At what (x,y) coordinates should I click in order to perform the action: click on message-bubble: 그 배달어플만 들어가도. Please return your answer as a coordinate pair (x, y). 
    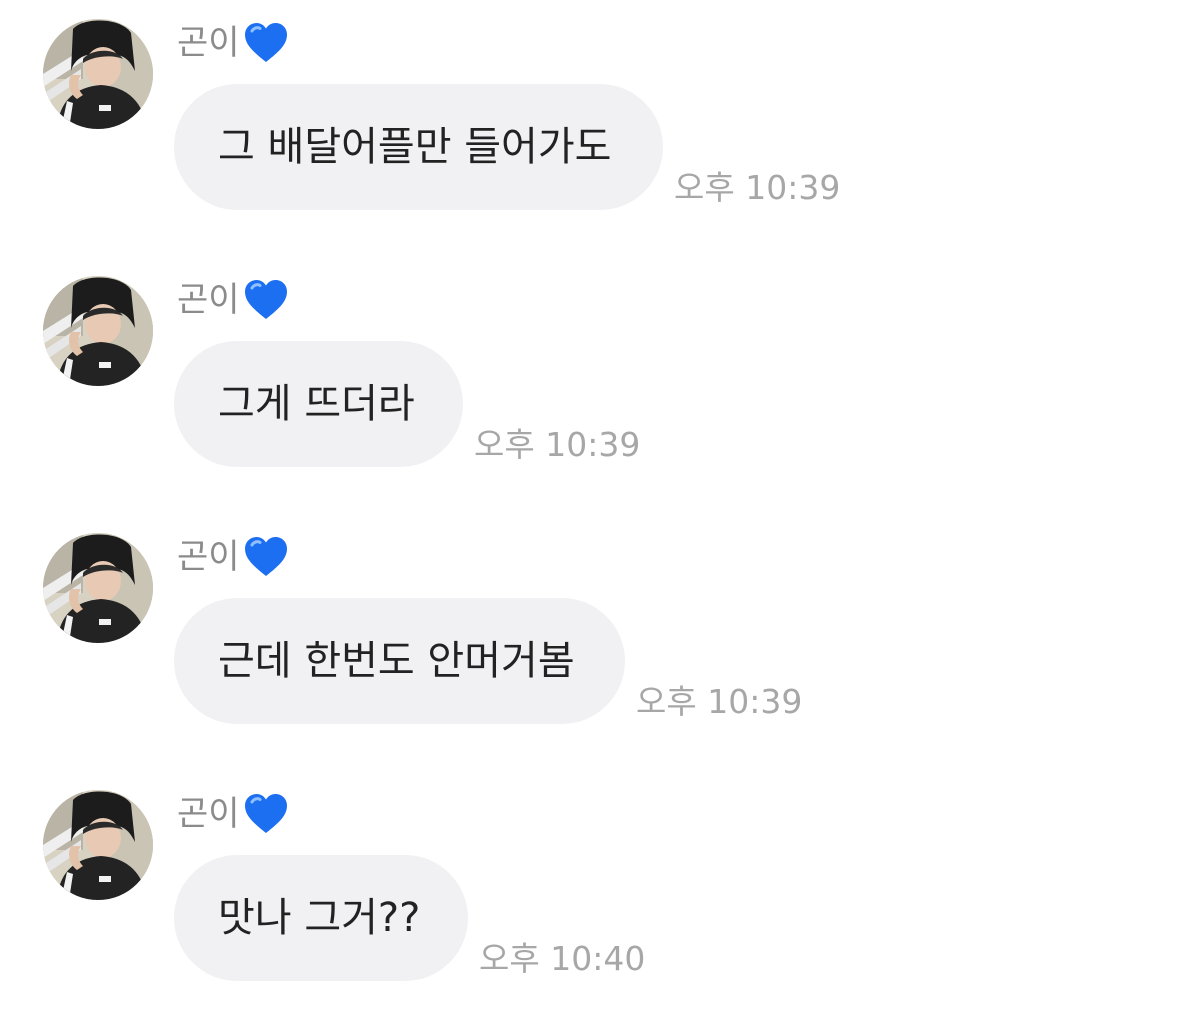
    Looking at the image, I should click on (418, 147).